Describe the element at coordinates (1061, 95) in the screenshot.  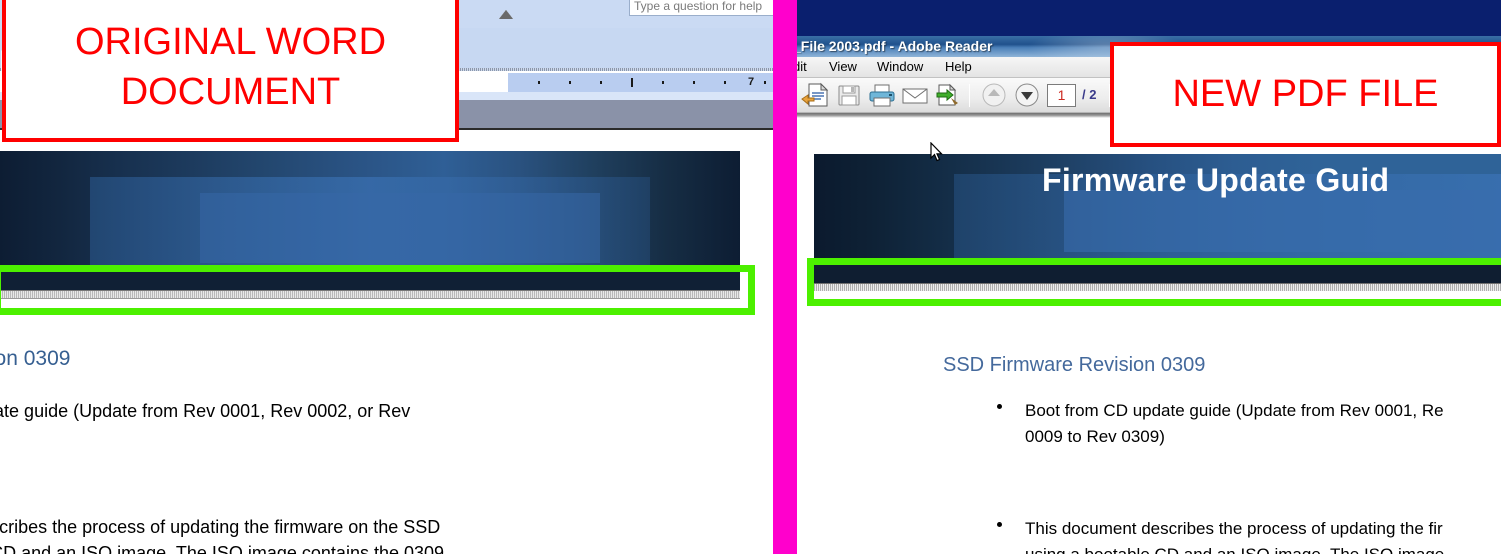
I see `page-number-input: 1` at that location.